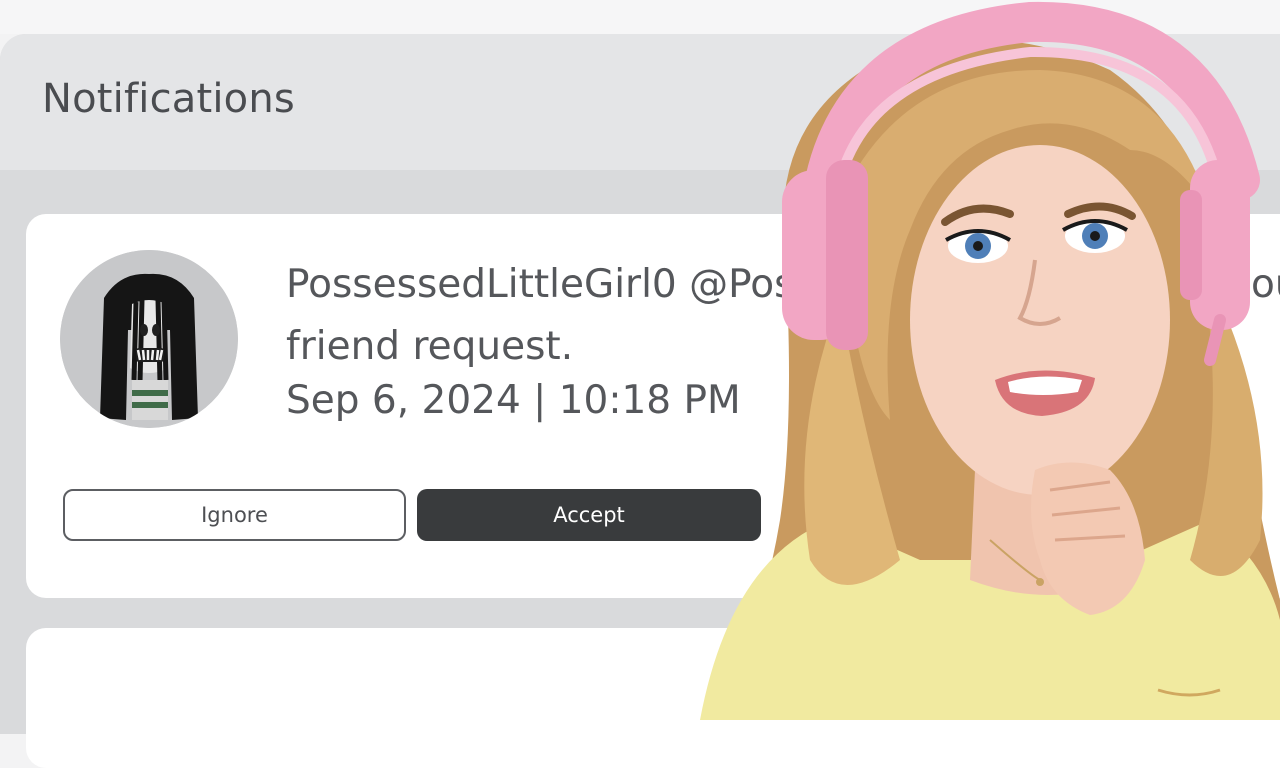  What do you see at coordinates (234, 515) in the screenshot?
I see `ignore-button: Ignore` at bounding box center [234, 515].